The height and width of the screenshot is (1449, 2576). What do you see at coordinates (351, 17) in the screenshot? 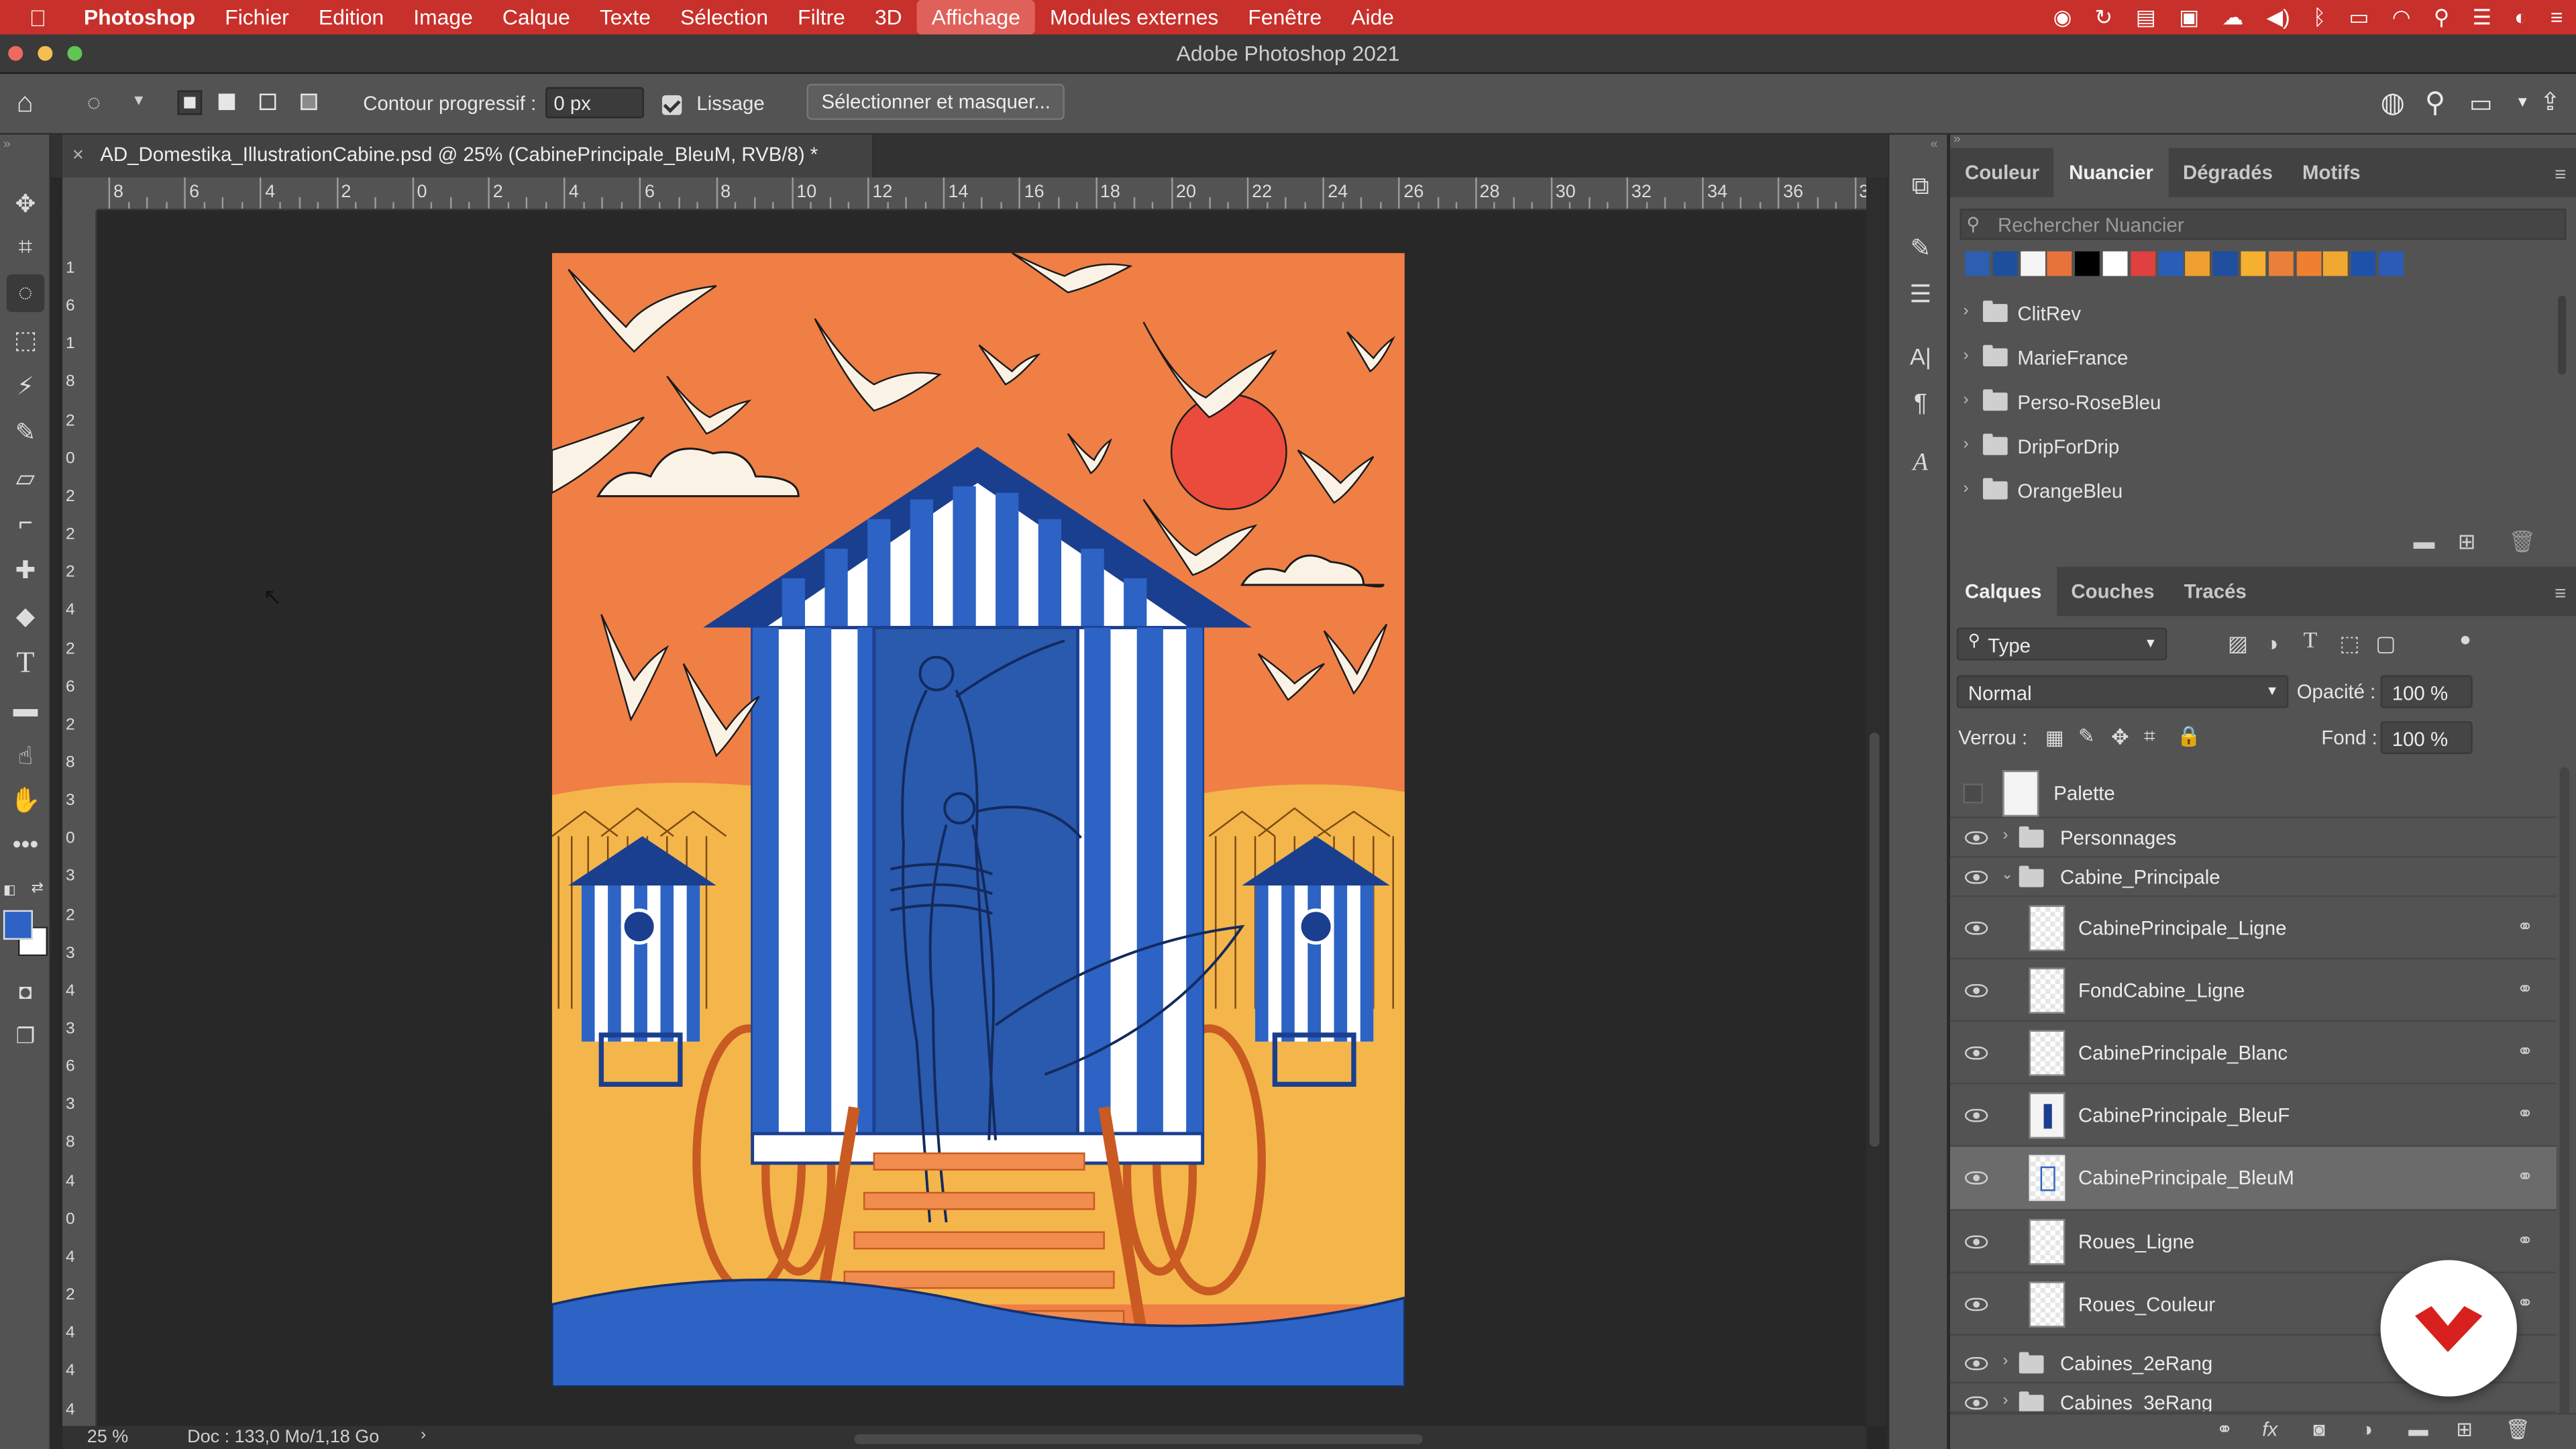
I see `menu-edition: Edition` at bounding box center [351, 17].